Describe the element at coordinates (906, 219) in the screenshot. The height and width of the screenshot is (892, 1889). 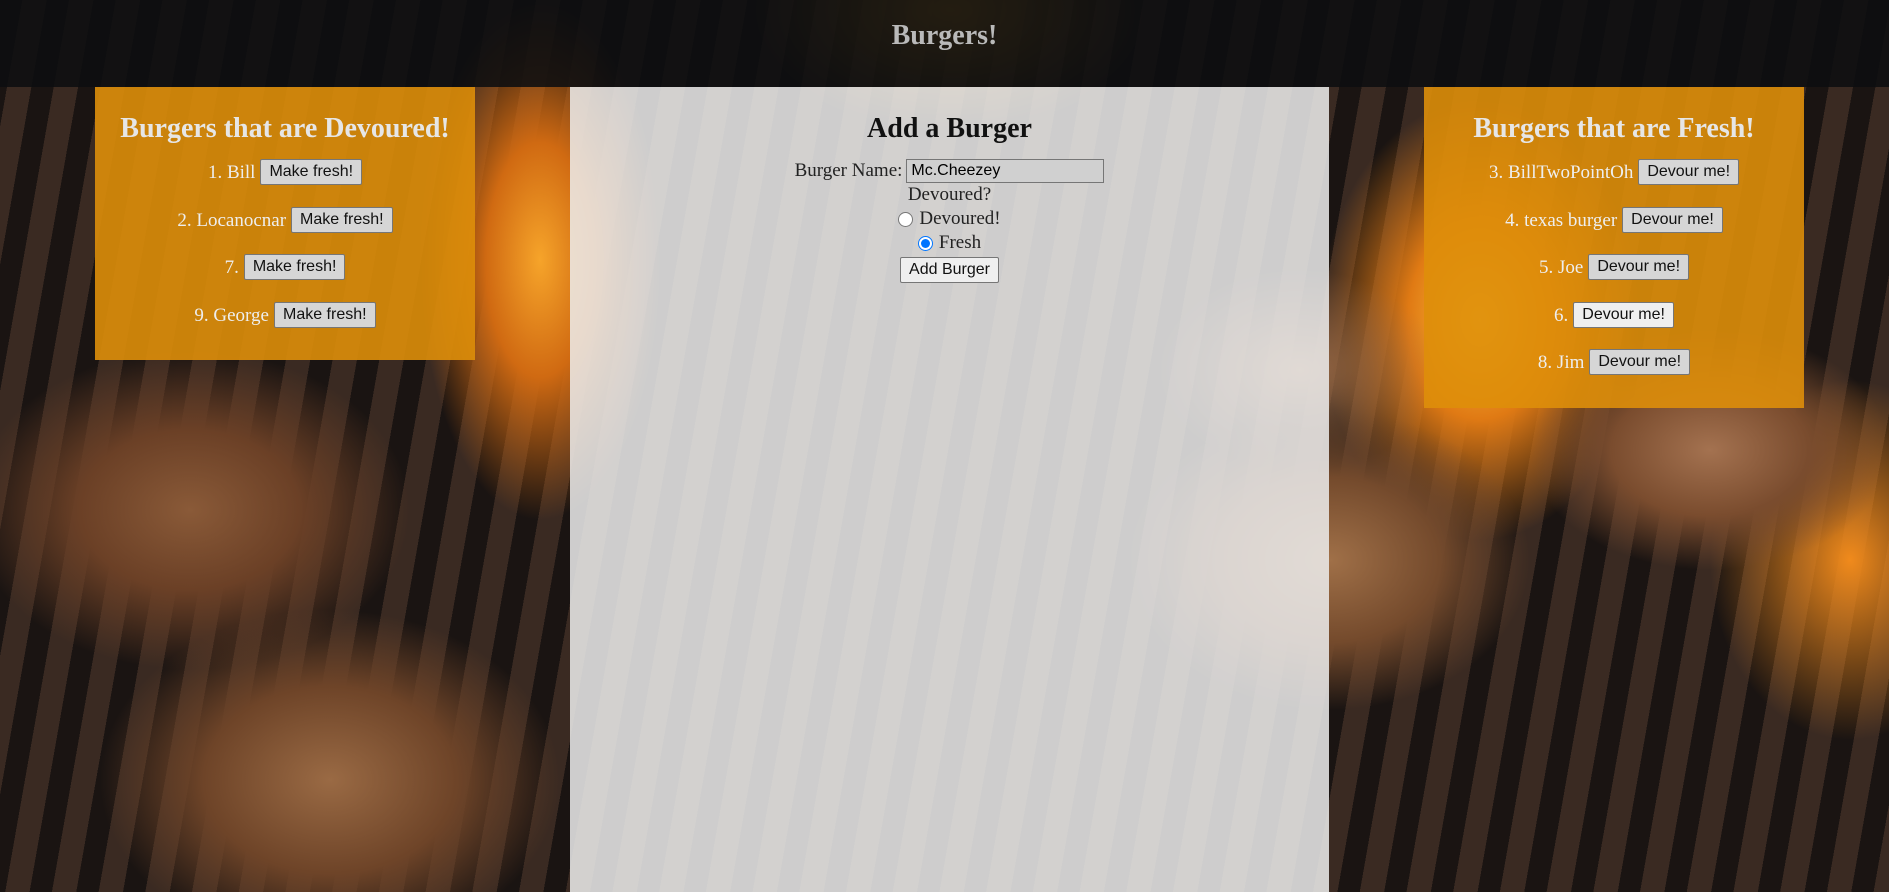
I see `devoured-radio` at that location.